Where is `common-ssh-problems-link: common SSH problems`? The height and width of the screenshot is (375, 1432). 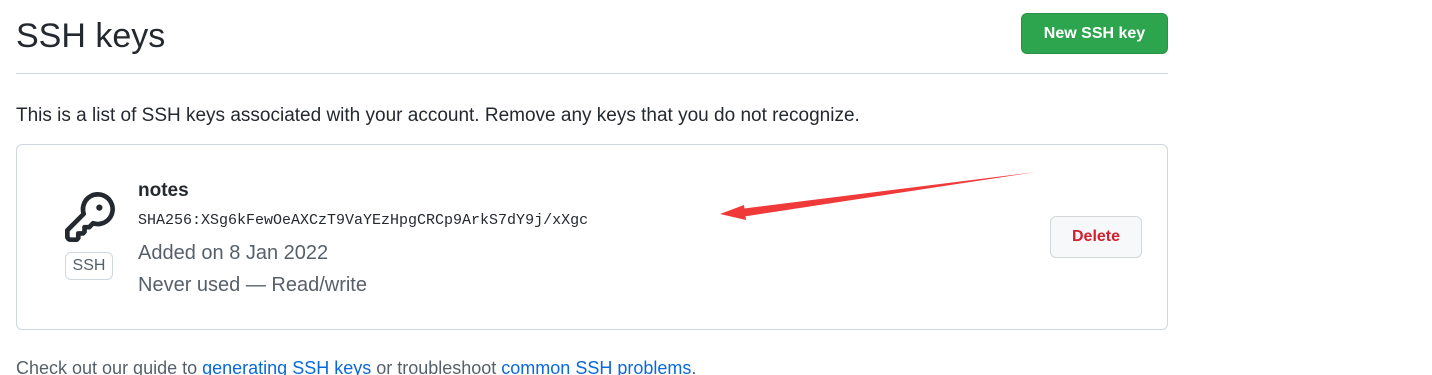 common-ssh-problems-link: common SSH problems is located at coordinates (596, 366).